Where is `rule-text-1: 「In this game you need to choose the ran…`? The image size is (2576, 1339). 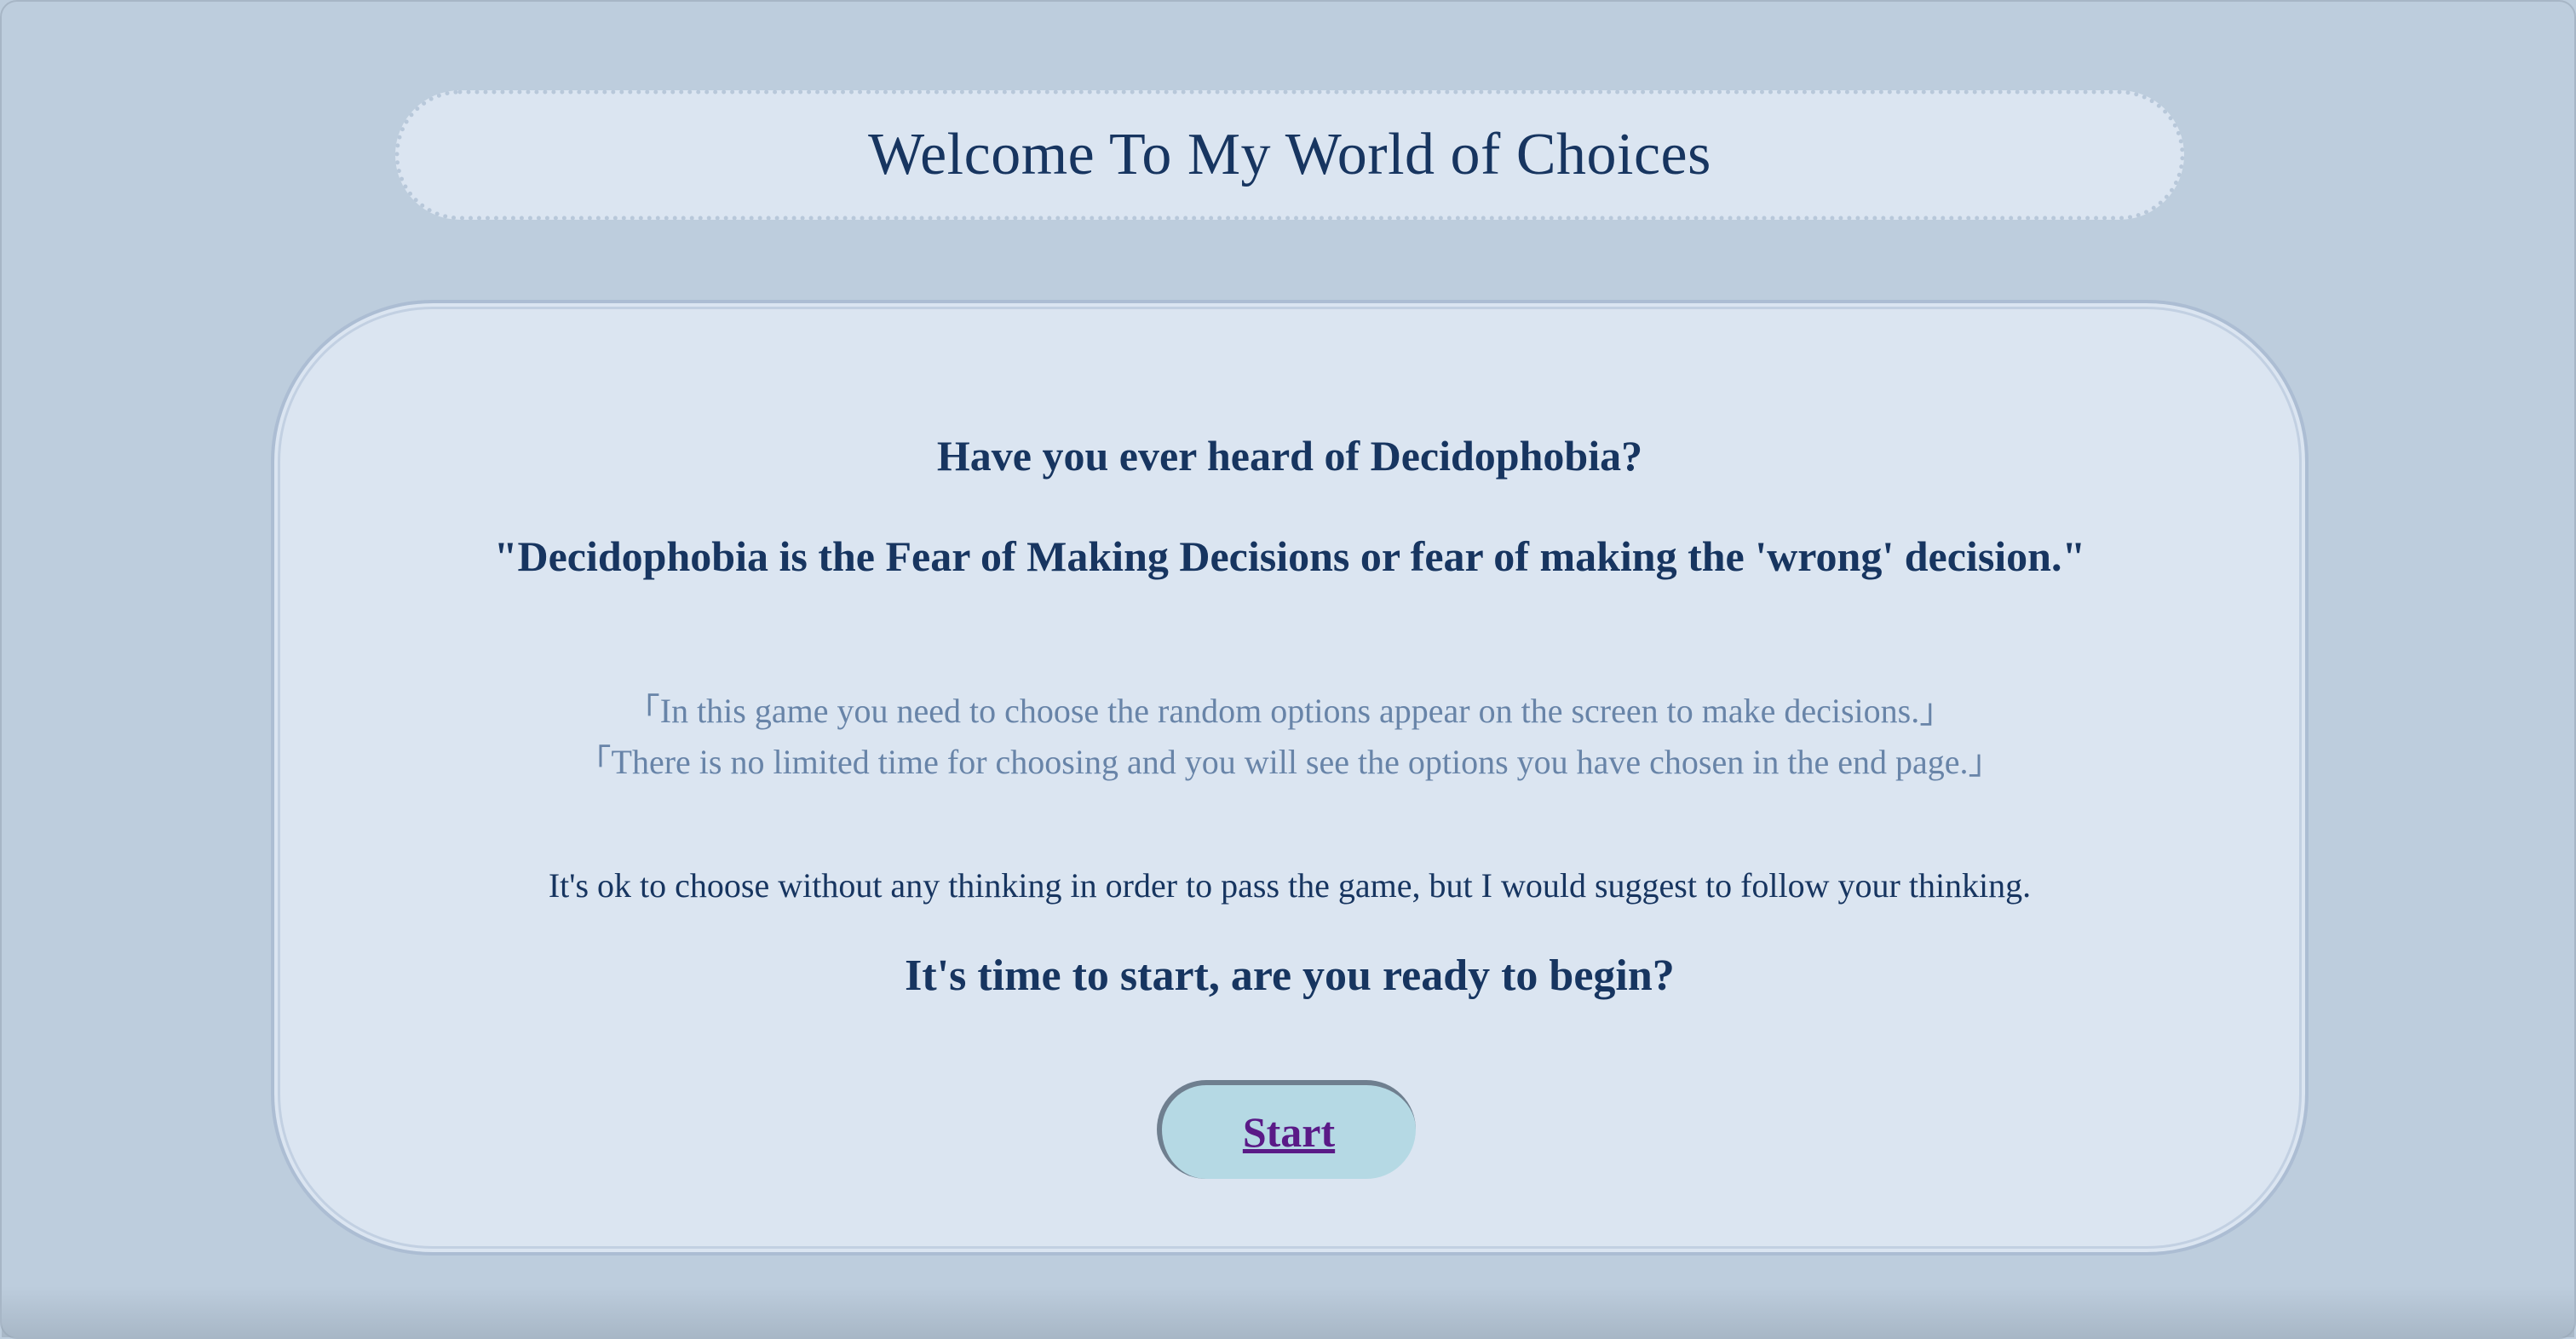 rule-text-1: 「In this game you need to choose the ran… is located at coordinates (1289, 711).